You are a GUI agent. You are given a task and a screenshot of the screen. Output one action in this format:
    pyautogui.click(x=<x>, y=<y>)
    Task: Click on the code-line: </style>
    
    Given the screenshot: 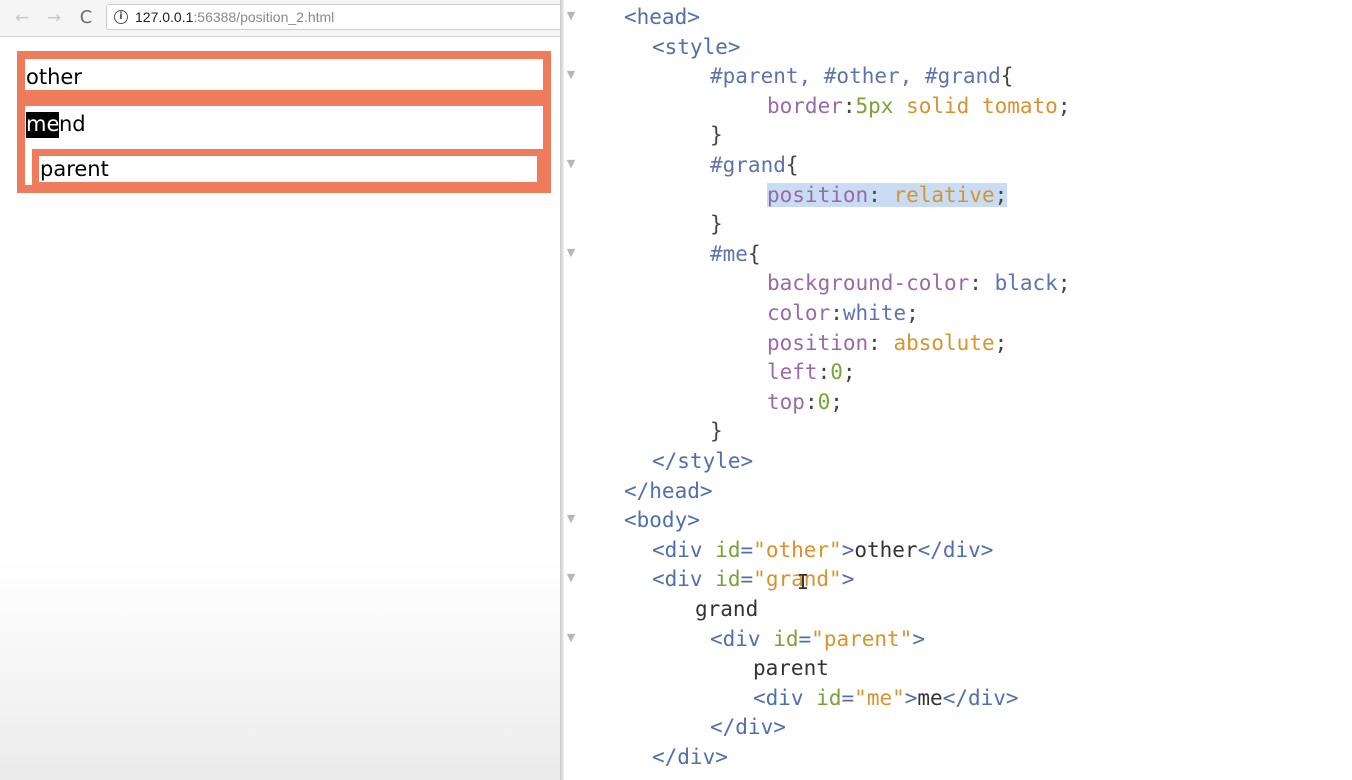 What is the action you would take?
    pyautogui.click(x=702, y=461)
    